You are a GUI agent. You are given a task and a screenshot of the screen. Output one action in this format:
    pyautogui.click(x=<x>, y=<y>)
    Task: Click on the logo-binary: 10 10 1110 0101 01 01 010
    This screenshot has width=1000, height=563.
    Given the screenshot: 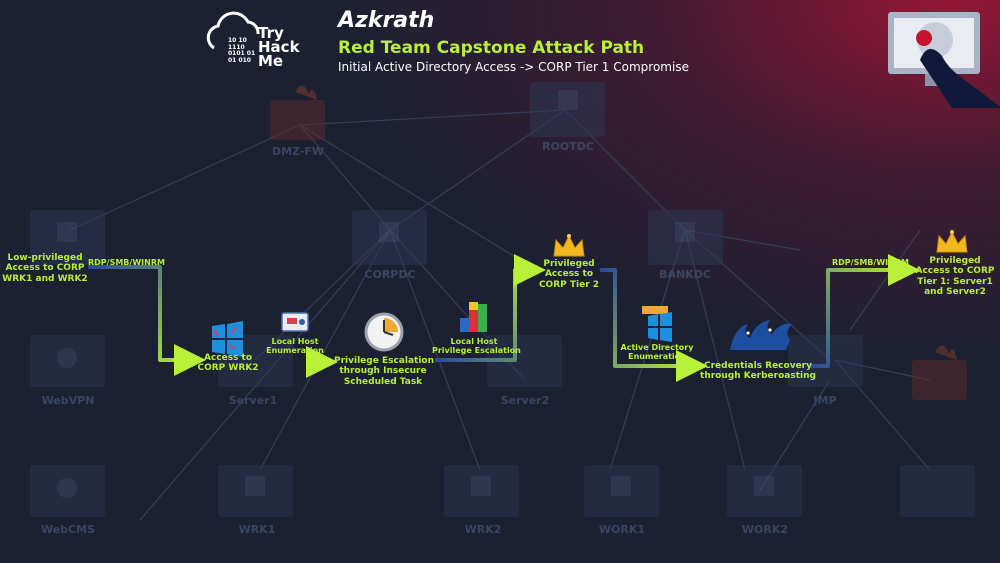 What is the action you would take?
    pyautogui.click(x=241, y=50)
    